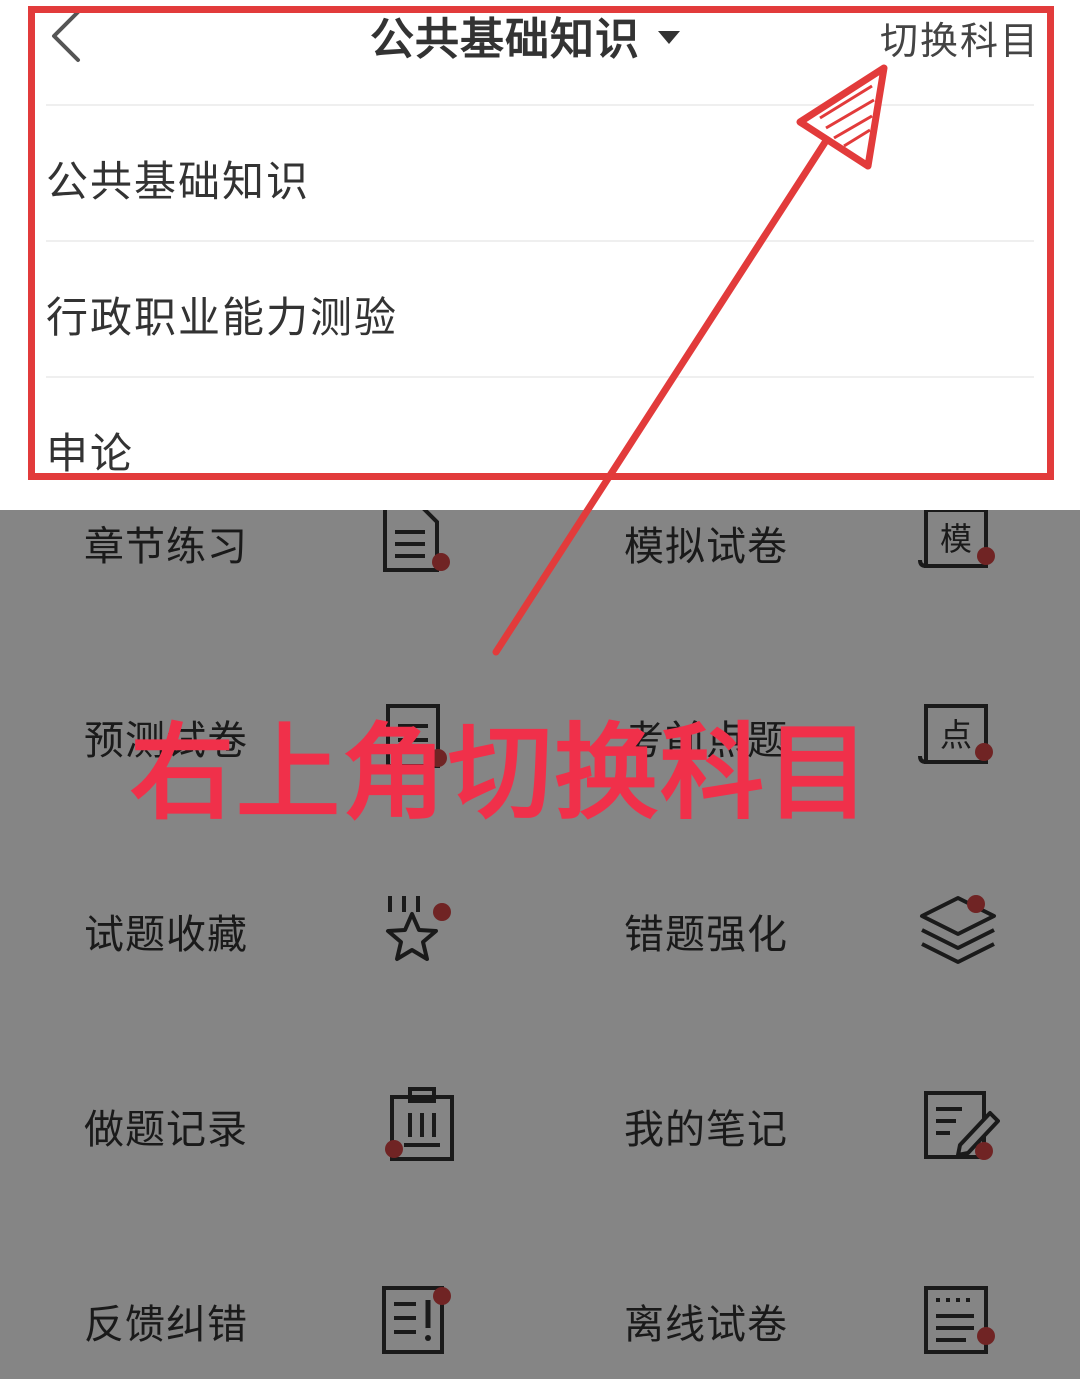 Image resolution: width=1080 pixels, height=1379 pixels. What do you see at coordinates (810, 1320) in the screenshot?
I see `tile-offline-papers: 离线试卷` at bounding box center [810, 1320].